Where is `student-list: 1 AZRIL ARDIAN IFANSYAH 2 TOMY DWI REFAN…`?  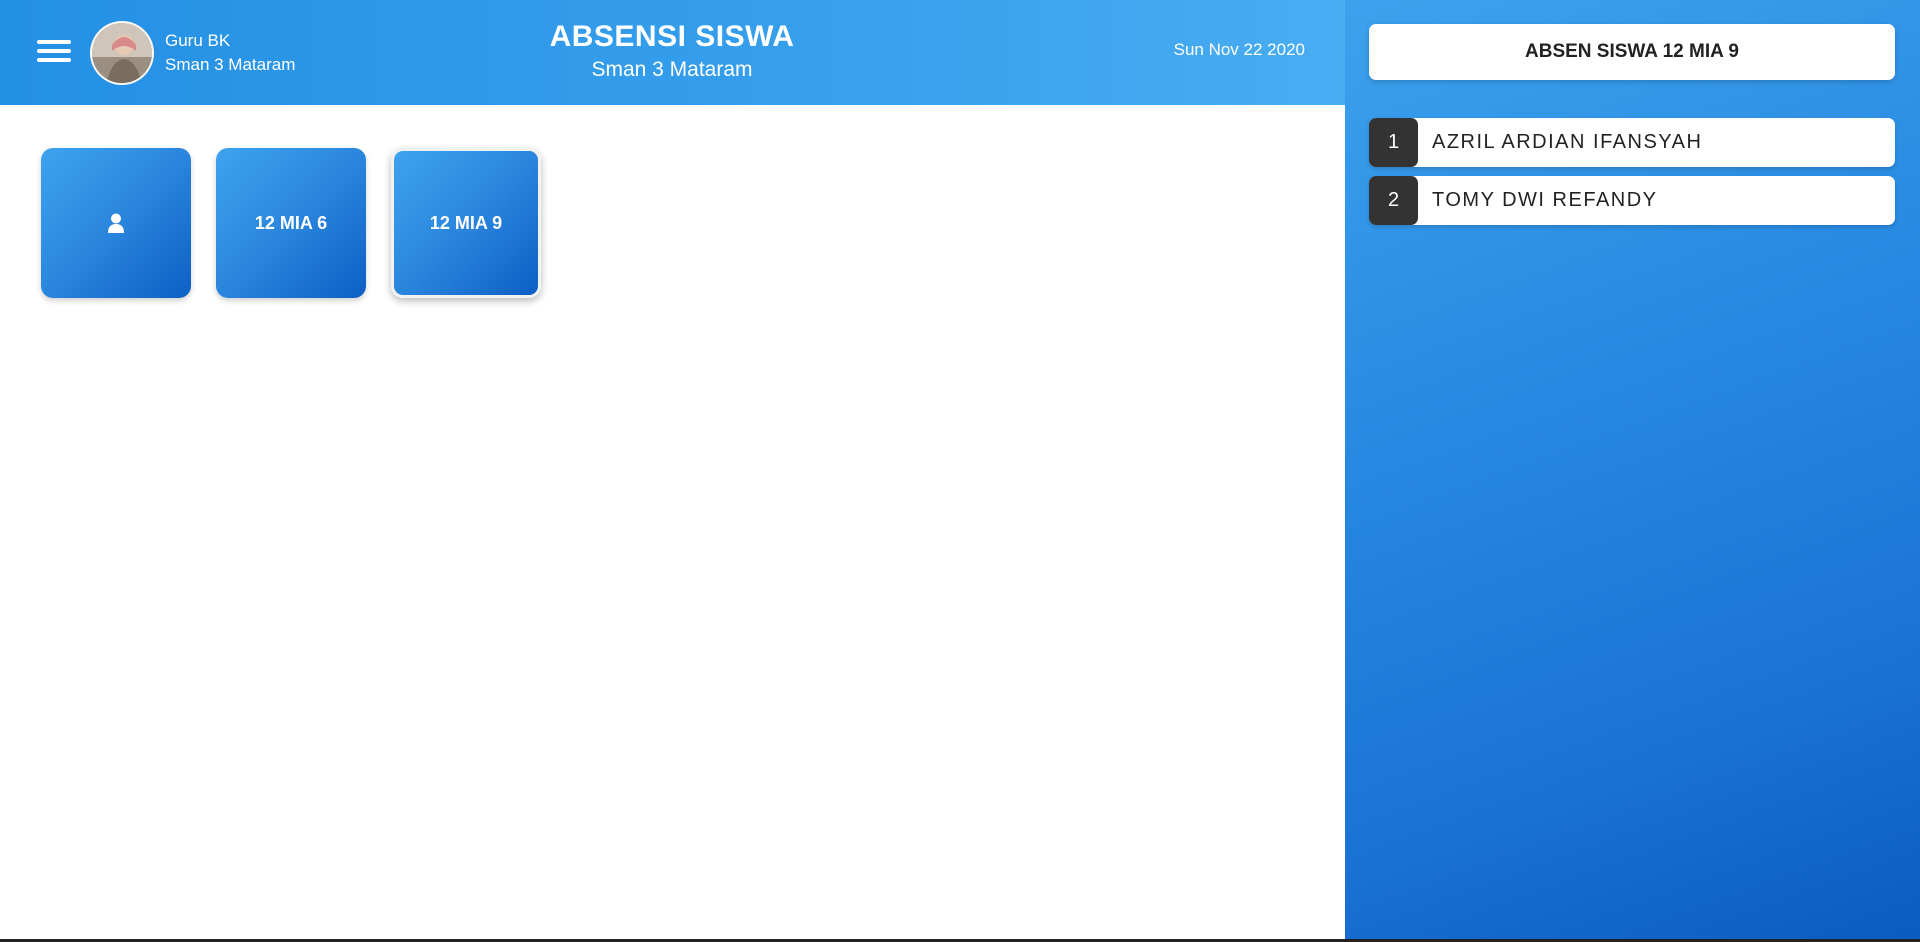
student-list: 1 AZRIL ARDIAN IFANSYAH 2 TOMY DWI REFAN… is located at coordinates (1632, 176).